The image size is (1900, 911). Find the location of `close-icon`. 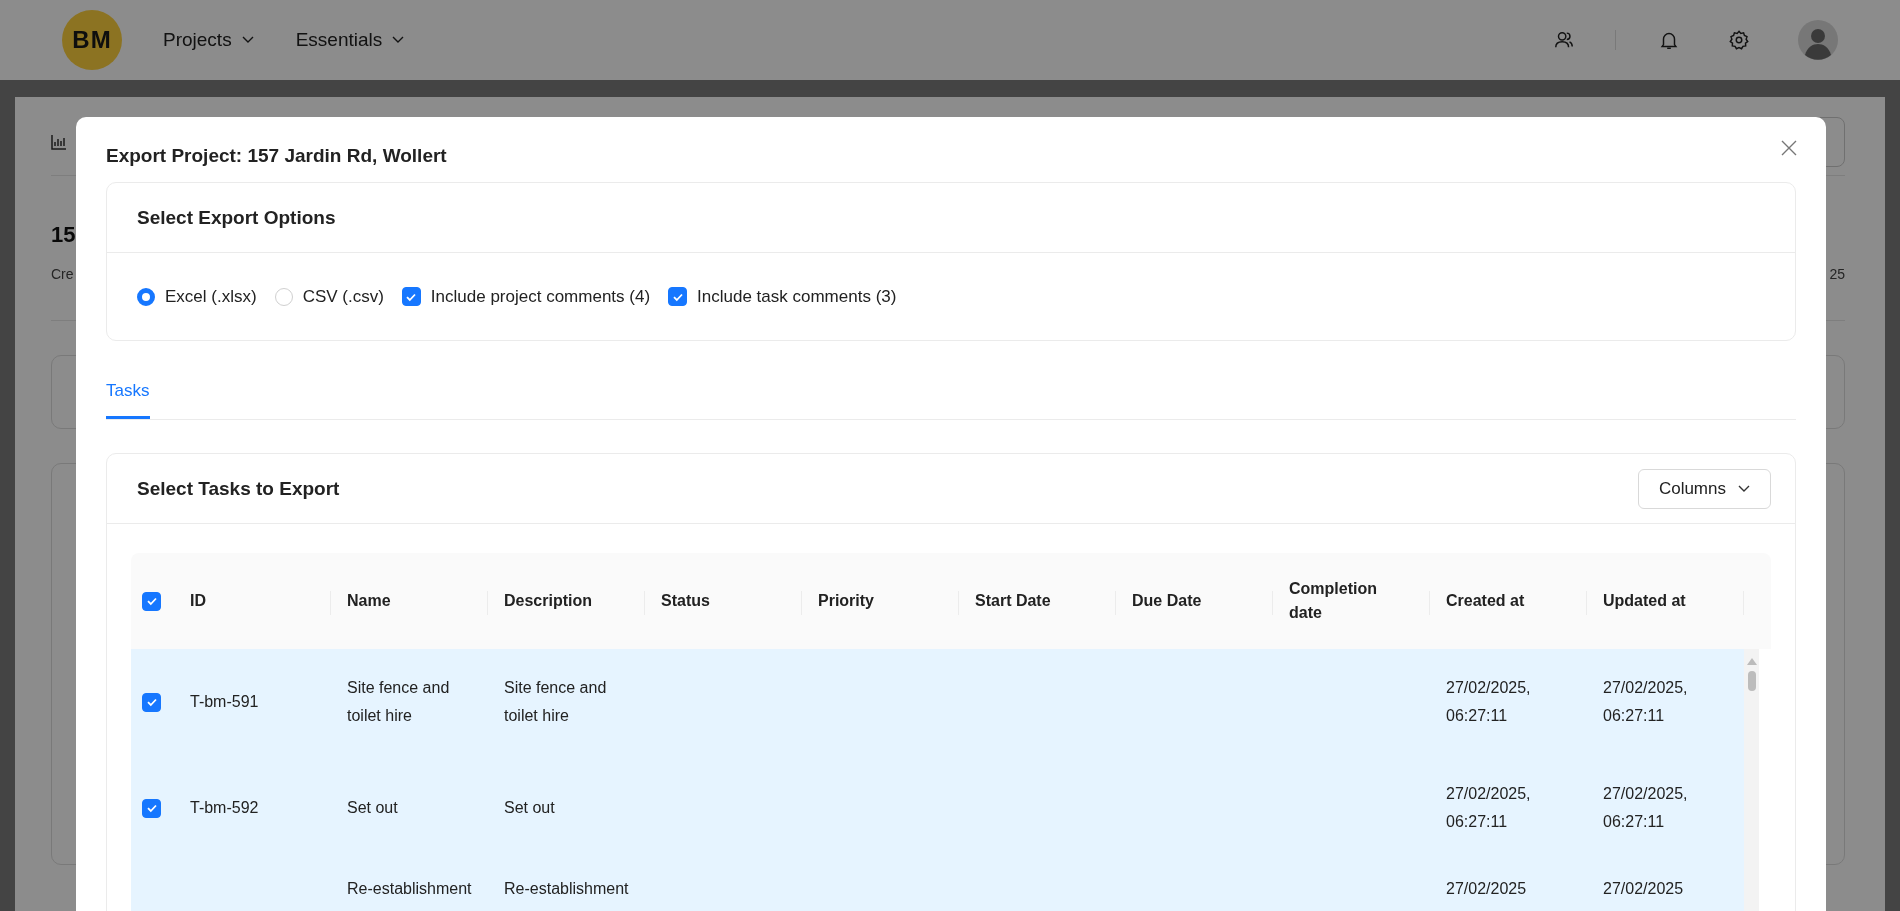

close-icon is located at coordinates (1789, 147).